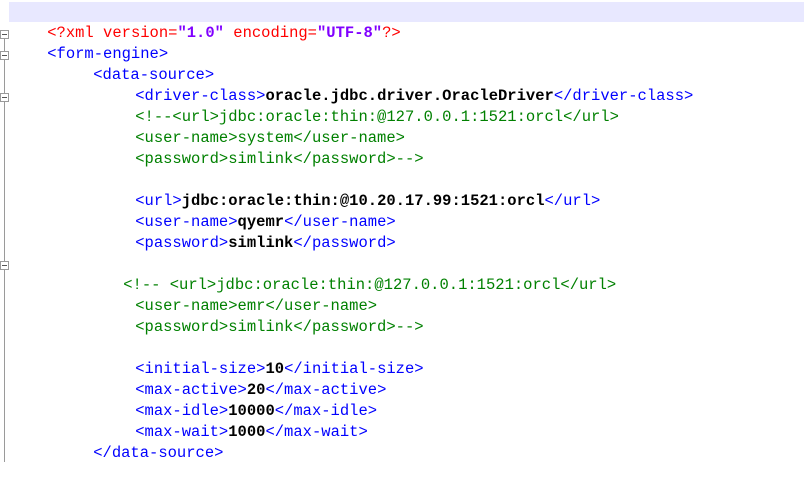 The height and width of the screenshot is (485, 804). What do you see at coordinates (251, 127) in the screenshot?
I see `code-line-comment-1b: <user-name>system</user-name>` at bounding box center [251, 127].